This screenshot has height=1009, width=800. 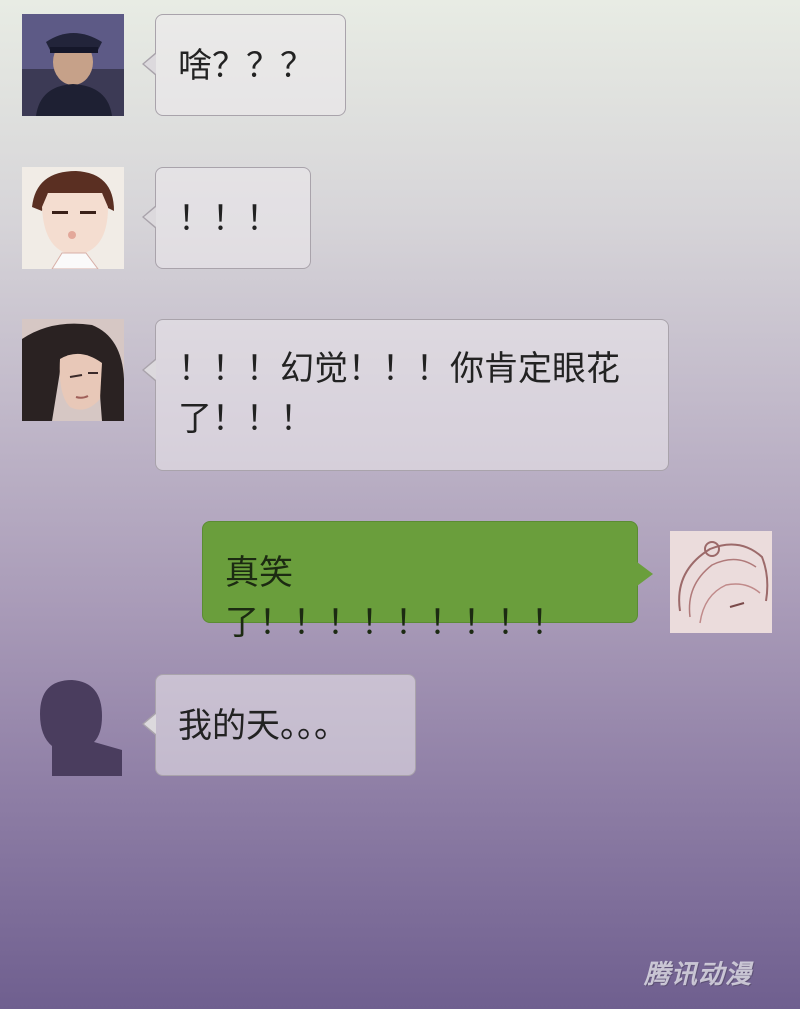 I want to click on message-text: 真笑了！！！！！！！！！, so click(x=395, y=598).